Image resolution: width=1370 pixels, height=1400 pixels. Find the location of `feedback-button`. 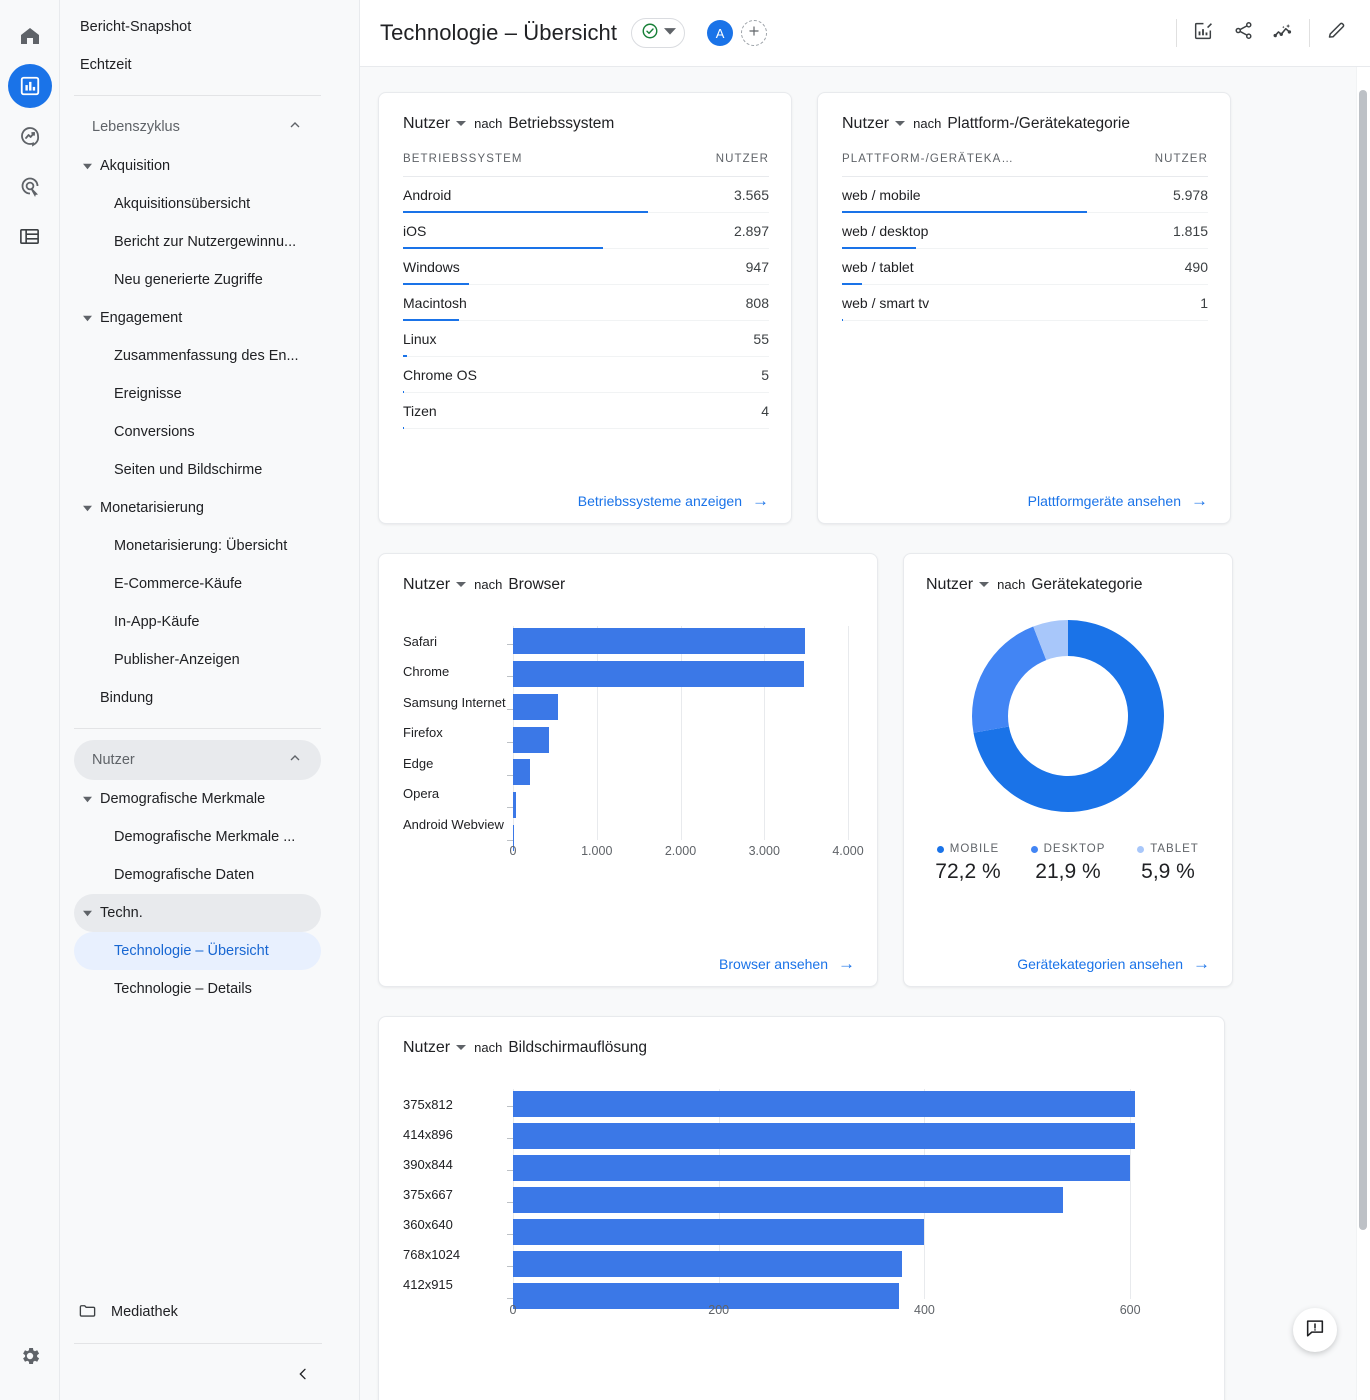

feedback-button is located at coordinates (1315, 1330).